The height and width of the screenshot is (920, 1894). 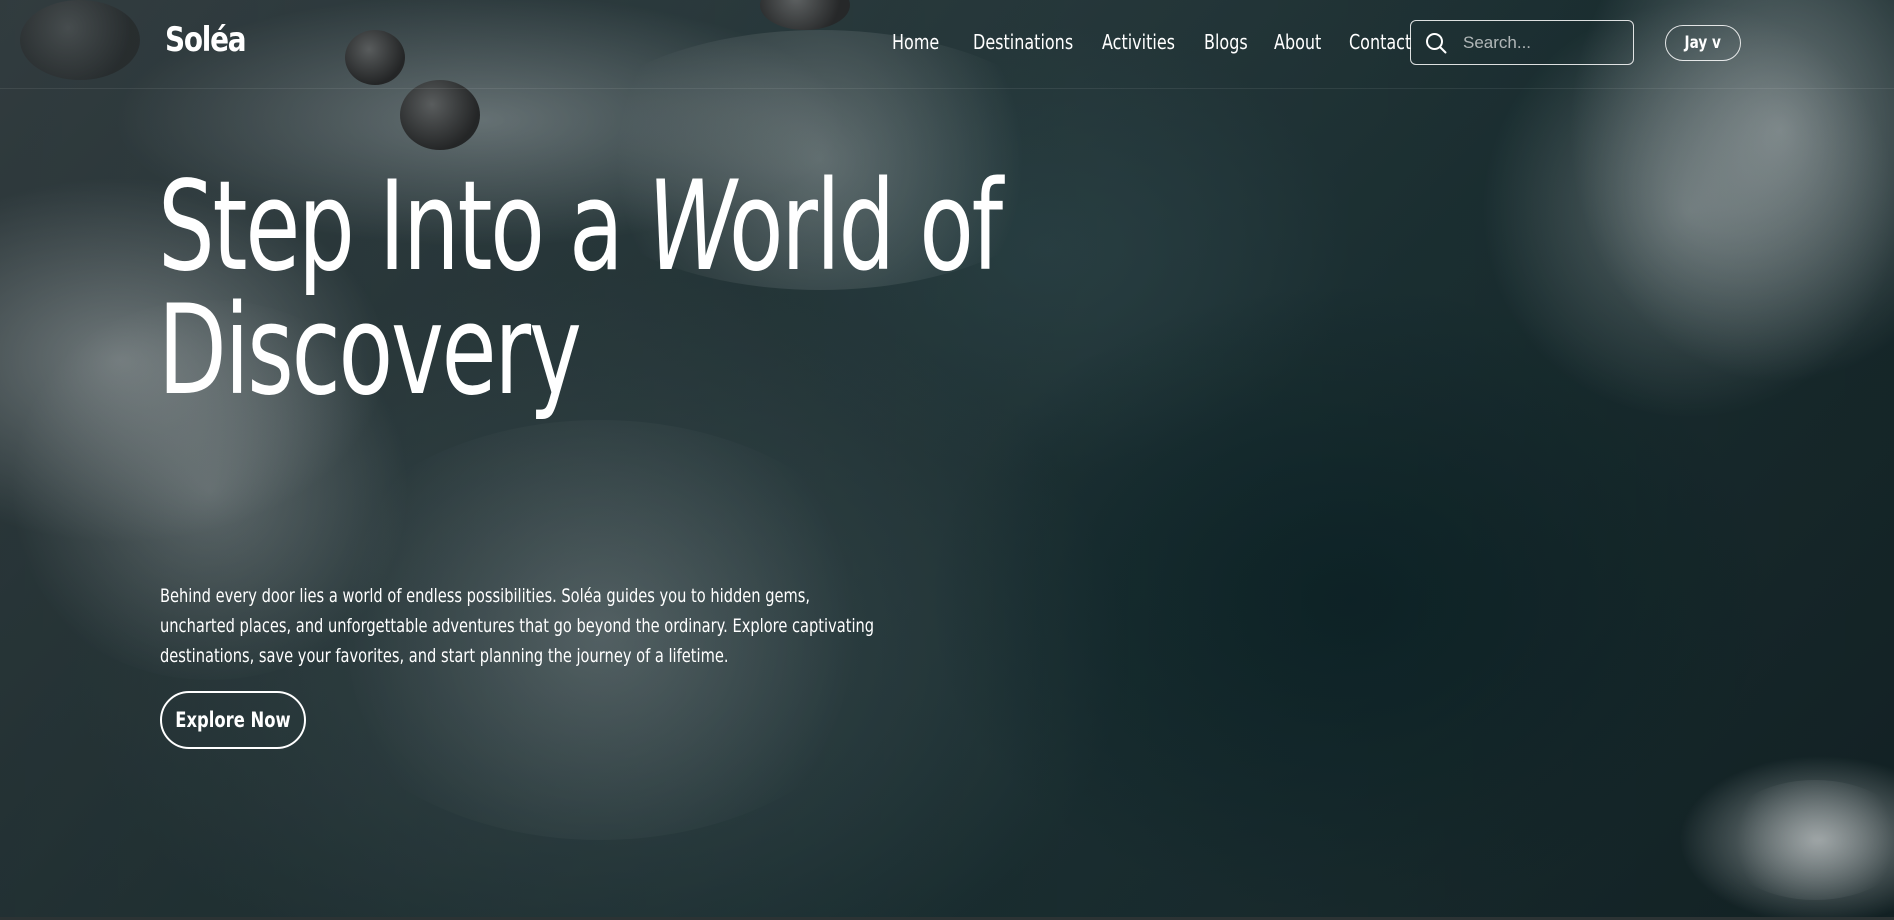 I want to click on nav-contact: Contact, so click(x=1380, y=42).